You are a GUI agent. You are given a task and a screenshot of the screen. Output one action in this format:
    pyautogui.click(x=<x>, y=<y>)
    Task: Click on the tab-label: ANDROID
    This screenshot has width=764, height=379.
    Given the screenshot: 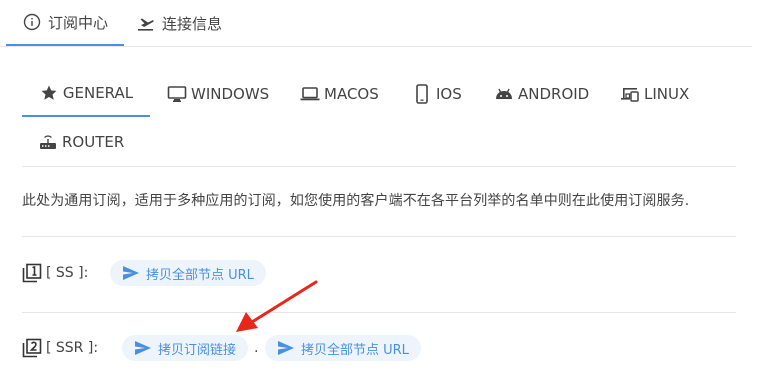 What is the action you would take?
    pyautogui.click(x=554, y=93)
    